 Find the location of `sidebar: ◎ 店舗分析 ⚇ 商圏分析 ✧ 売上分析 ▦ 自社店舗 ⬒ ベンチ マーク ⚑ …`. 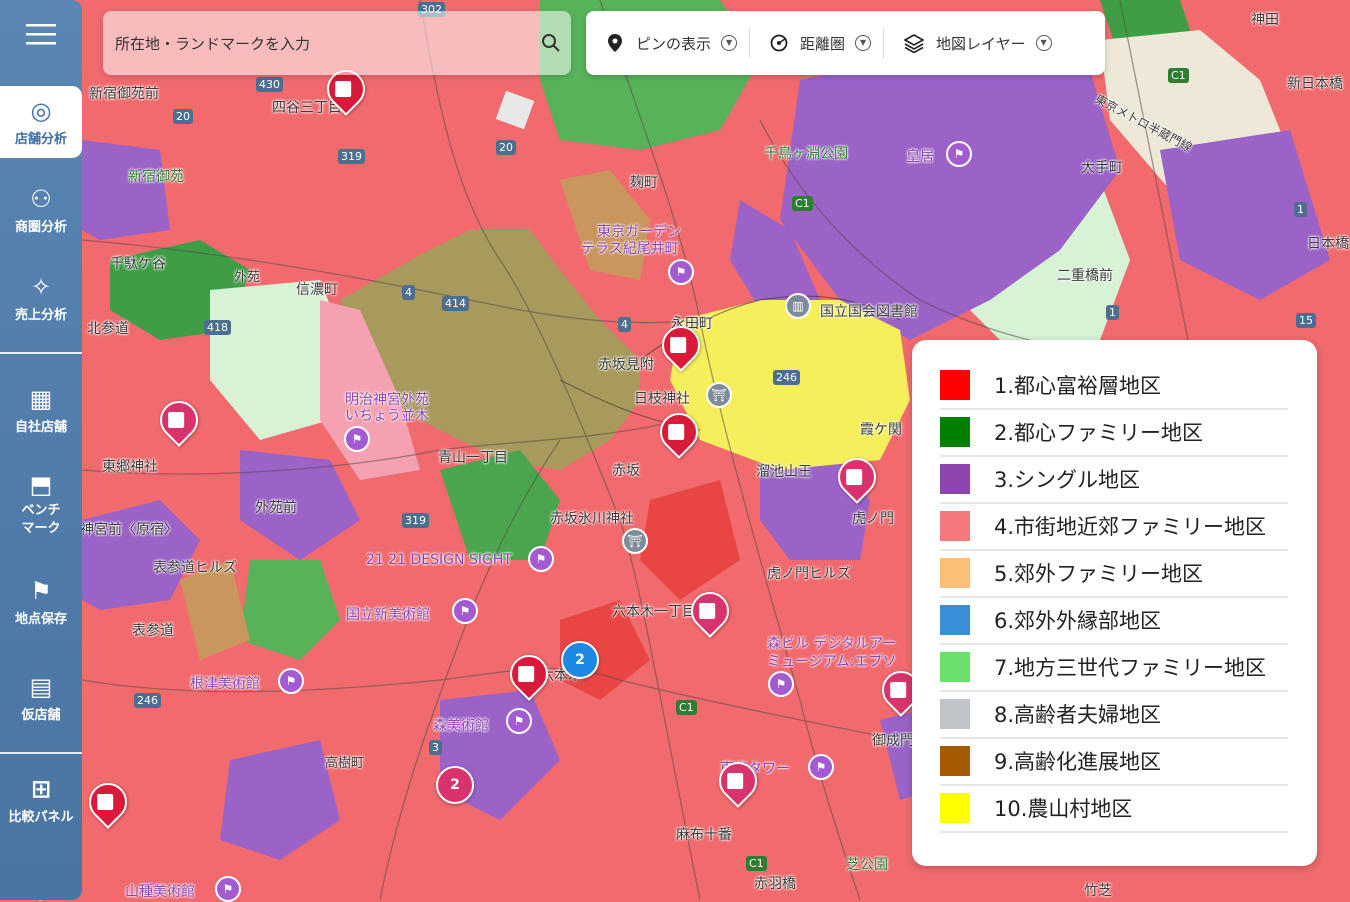

sidebar: ◎ 店舗分析 ⚇ 商圏分析 ✧ 売上分析 ▦ 自社店舗 ⬒ ベンチ マーク ⚑ … is located at coordinates (41, 450).